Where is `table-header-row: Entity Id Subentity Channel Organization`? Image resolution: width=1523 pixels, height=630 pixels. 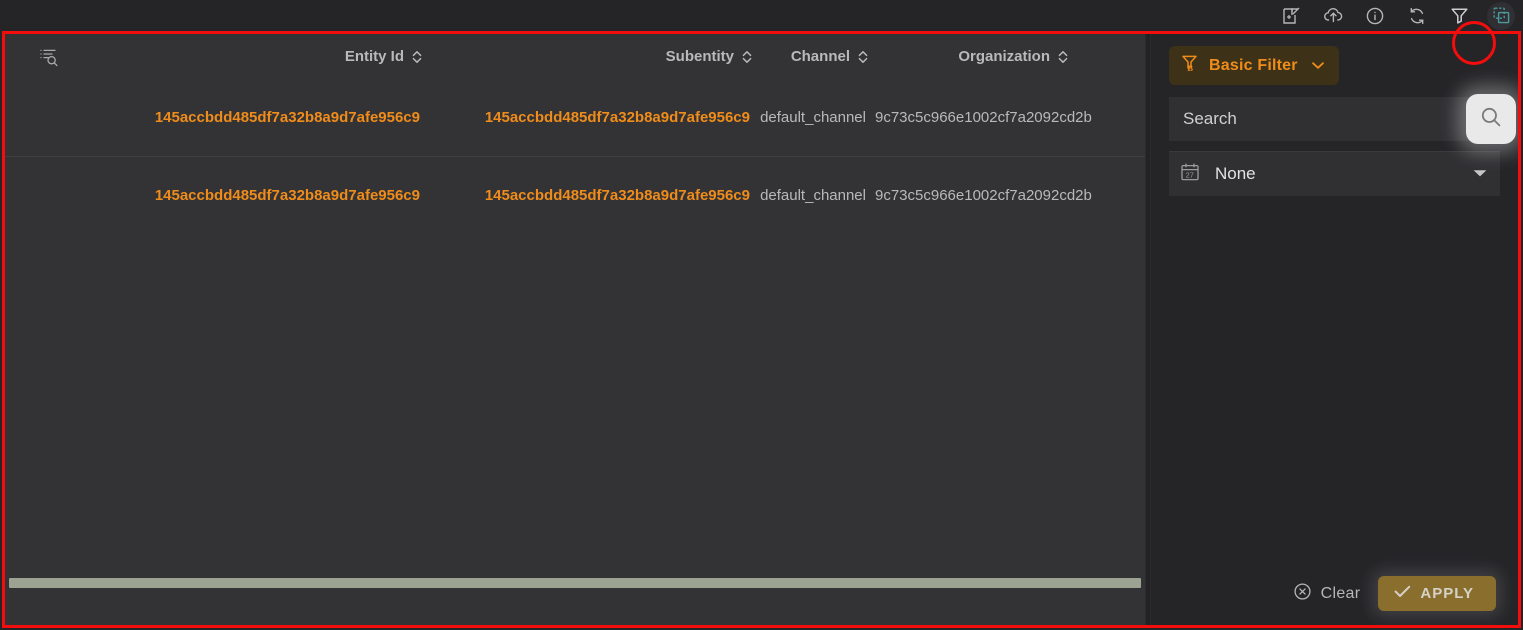 table-header-row: Entity Id Subentity Channel Organization is located at coordinates (575, 56).